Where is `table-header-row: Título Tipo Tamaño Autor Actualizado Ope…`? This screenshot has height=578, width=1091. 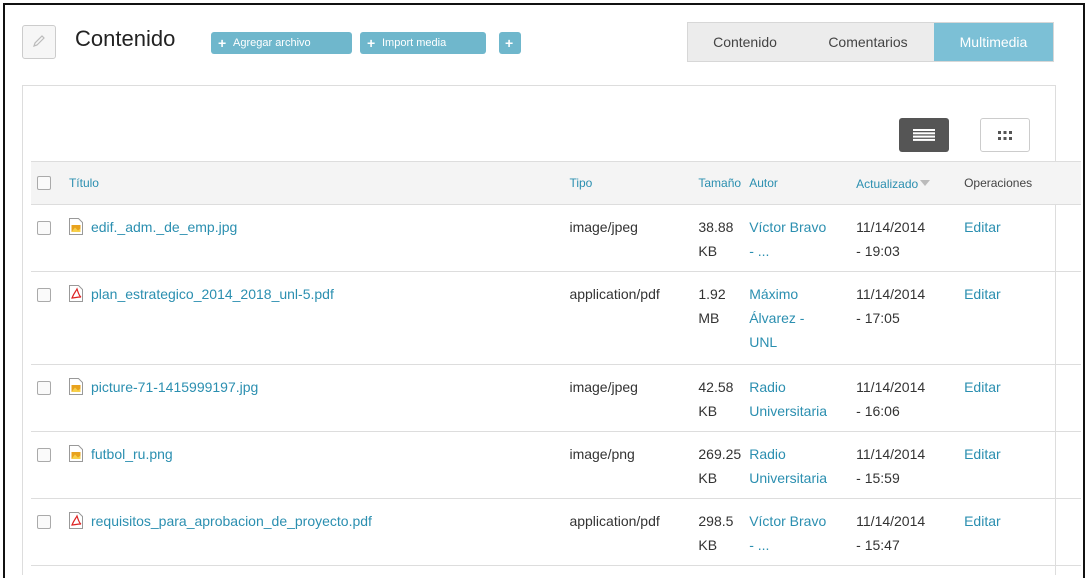
table-header-row: Título Tipo Tamaño Autor Actualizado Ope… is located at coordinates (556, 183).